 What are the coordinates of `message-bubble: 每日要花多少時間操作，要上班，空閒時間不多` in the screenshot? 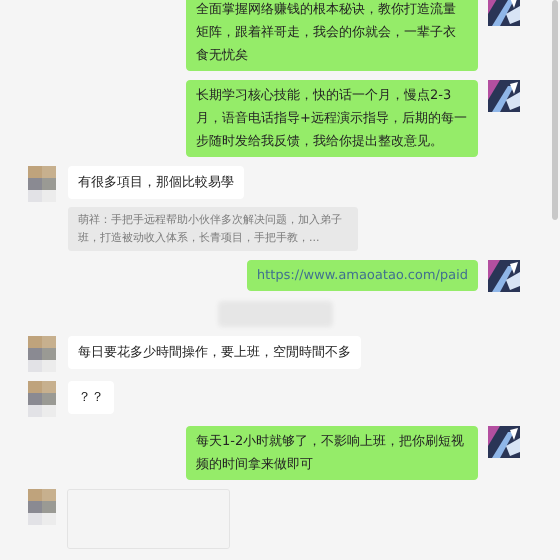 It's located at (214, 352).